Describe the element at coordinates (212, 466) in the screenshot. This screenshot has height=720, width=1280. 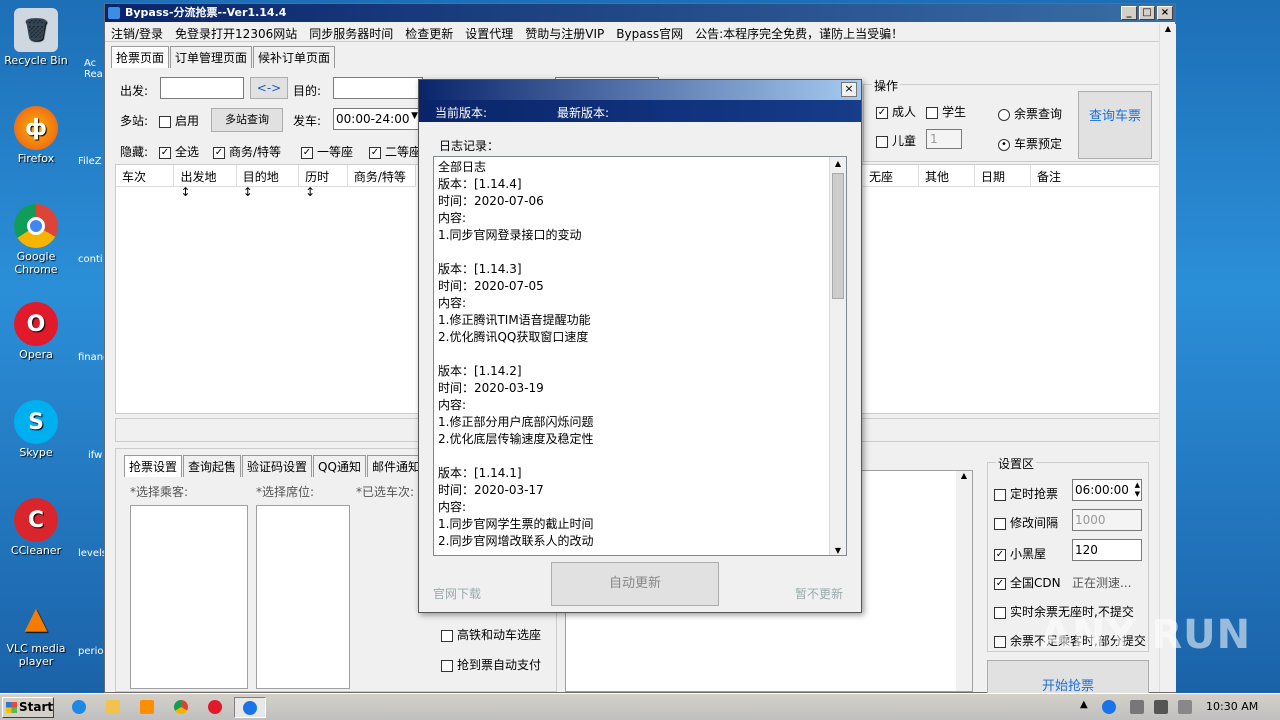
I see `tab-query-sale: 查询起售` at that location.